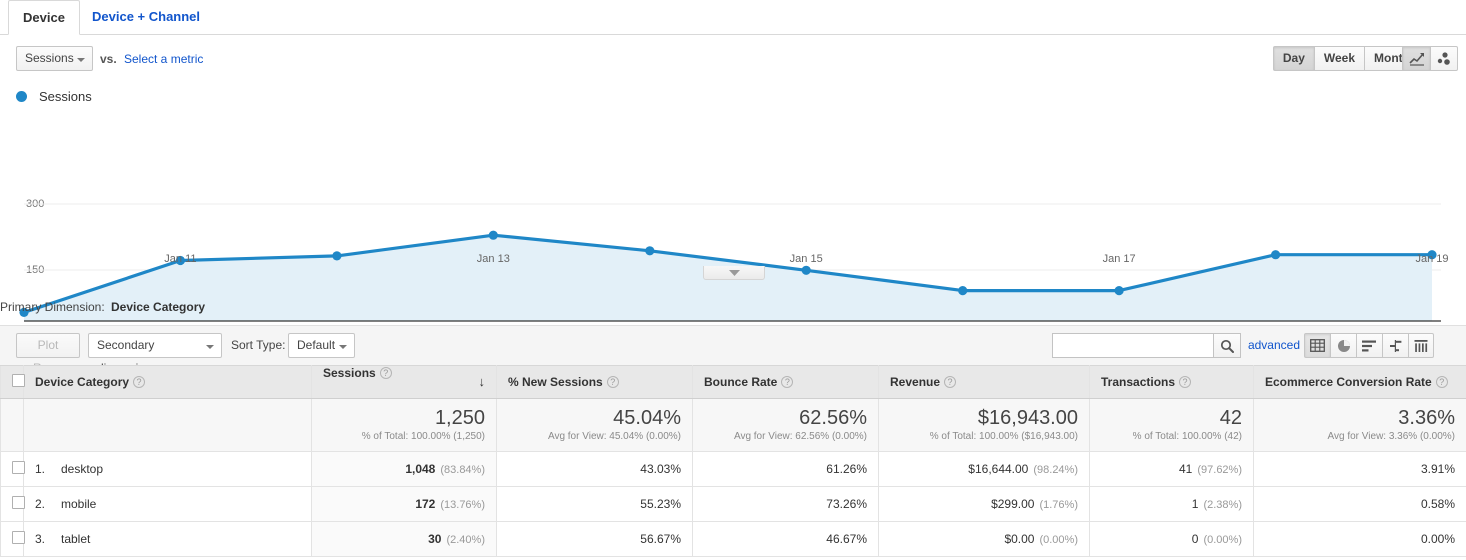 The width and height of the screenshot is (1466, 560). I want to click on column-label: Device Category, so click(82, 382).